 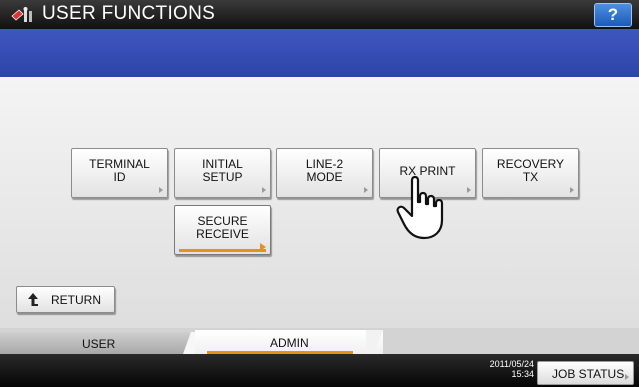 I want to click on tab-admin-label: ADMIN, so click(x=289, y=343).